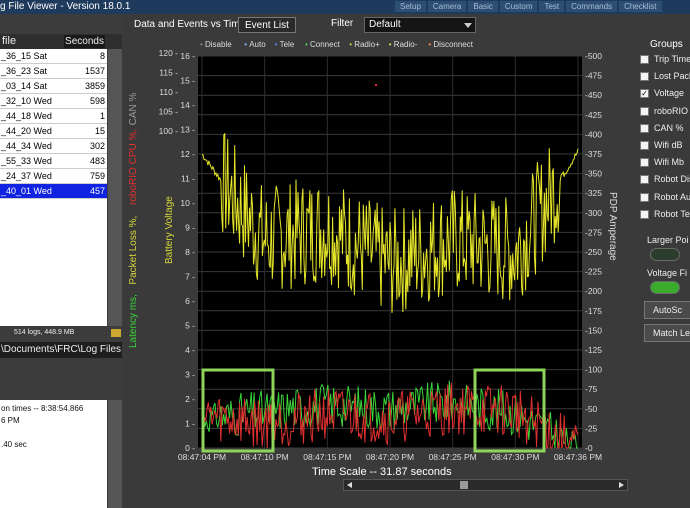 The image size is (690, 508). Describe the element at coordinates (24, 56) in the screenshot. I see `file-name: _36_15 Sat` at that location.